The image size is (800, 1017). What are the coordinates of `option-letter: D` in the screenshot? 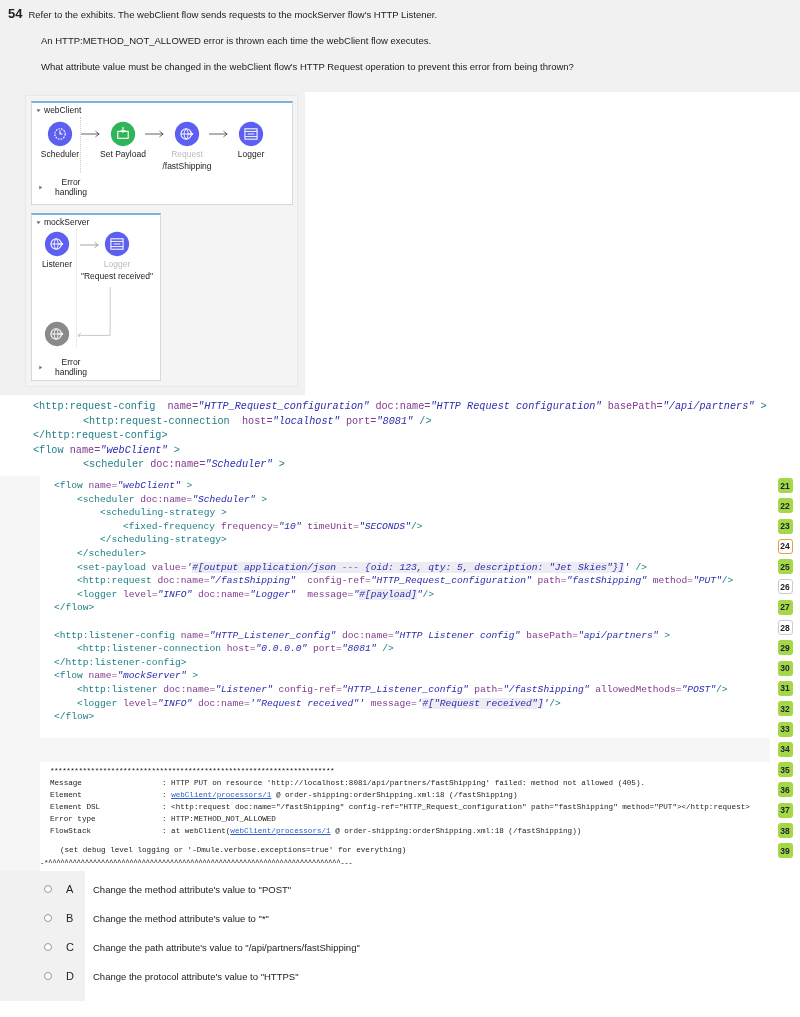 It's located at (70, 976).